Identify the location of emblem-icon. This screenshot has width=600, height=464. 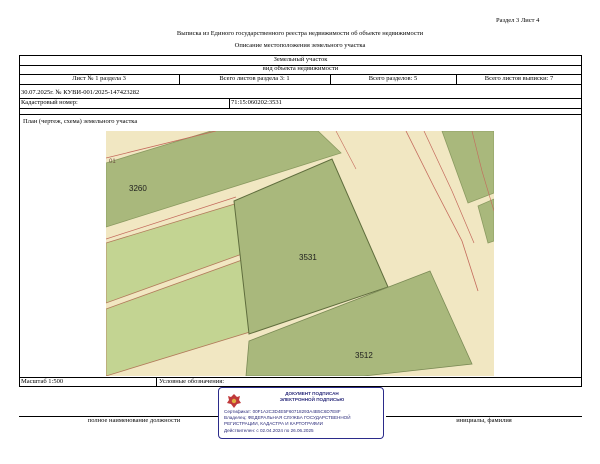
(234, 401).